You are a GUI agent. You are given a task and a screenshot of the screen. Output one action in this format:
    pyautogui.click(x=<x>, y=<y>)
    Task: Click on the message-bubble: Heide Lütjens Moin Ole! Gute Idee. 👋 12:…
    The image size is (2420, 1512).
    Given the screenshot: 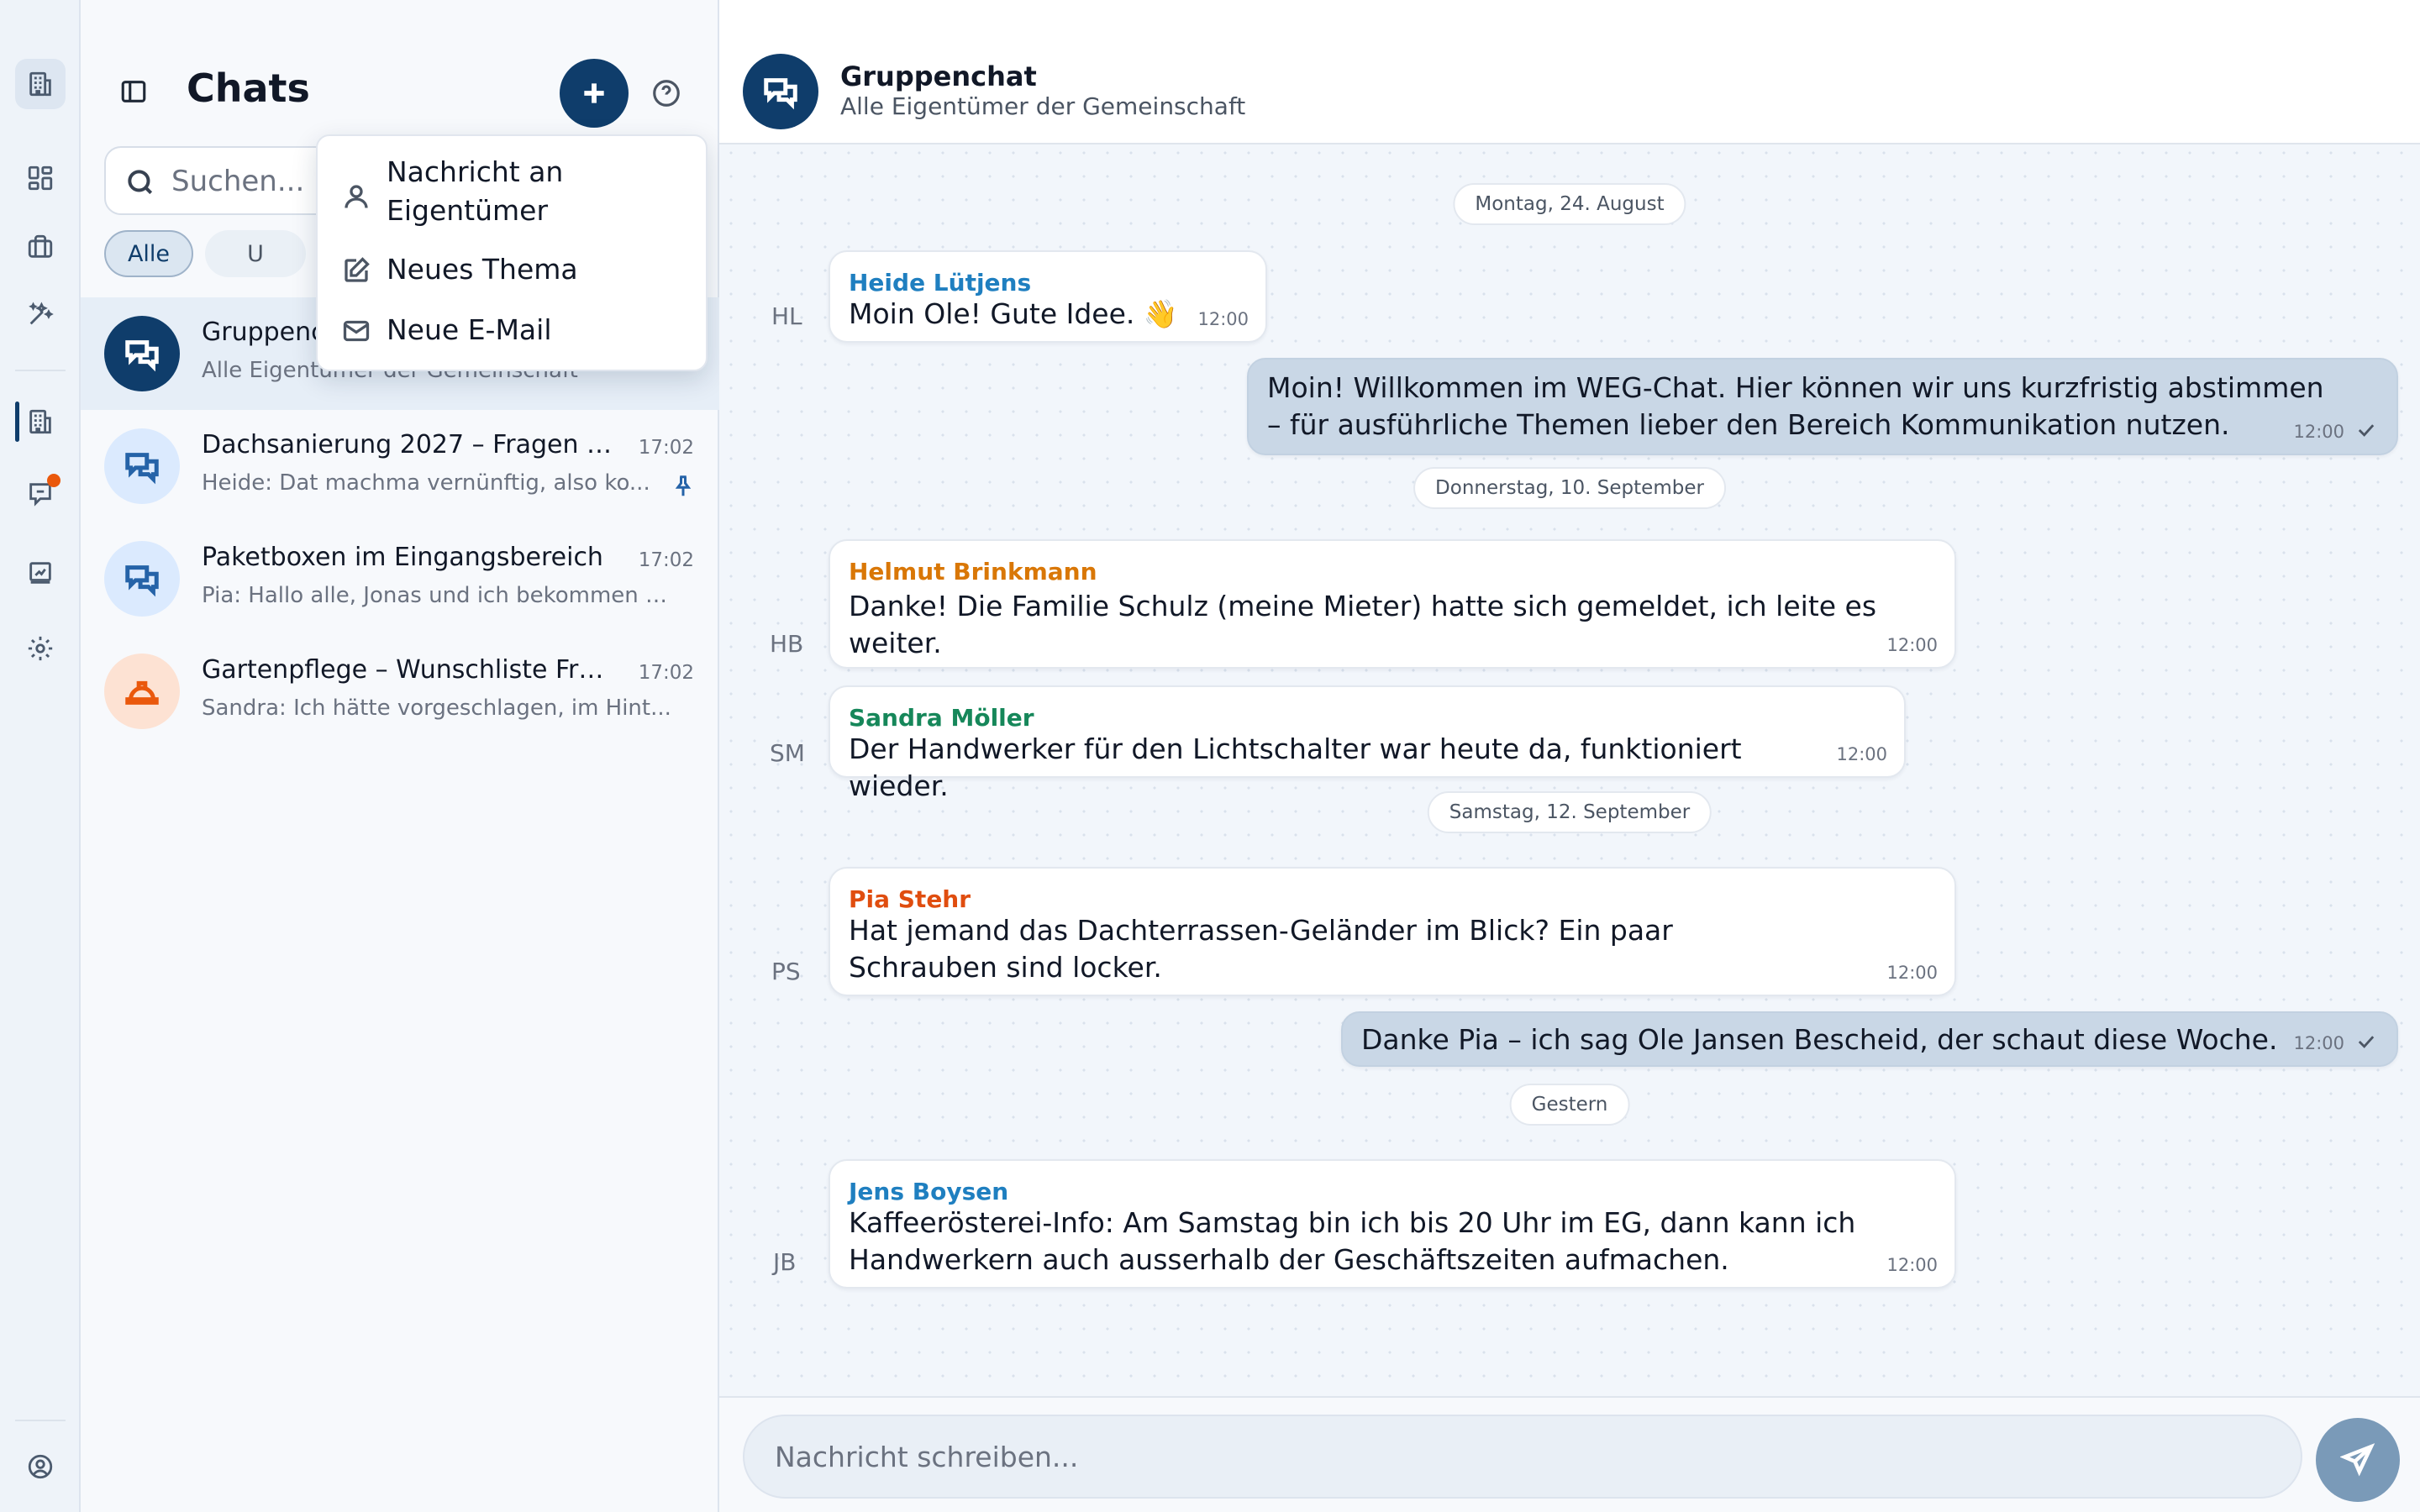 What is the action you would take?
    pyautogui.click(x=1048, y=296)
    